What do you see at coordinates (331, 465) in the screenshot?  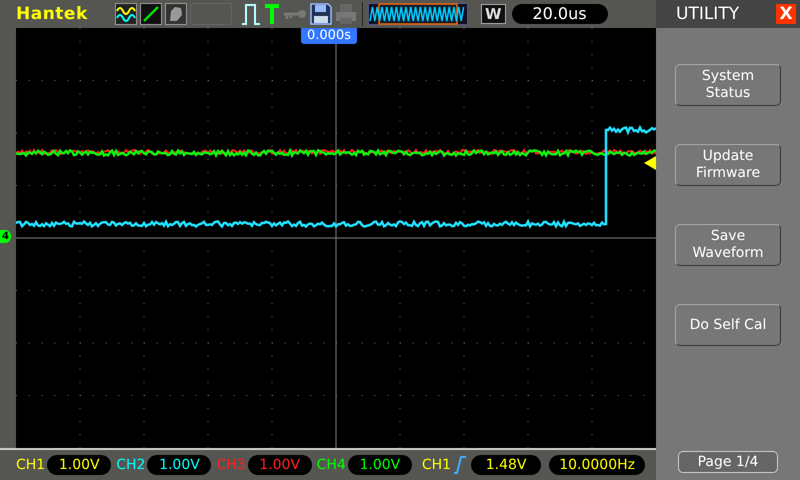 I see `channel-label: CH4` at bounding box center [331, 465].